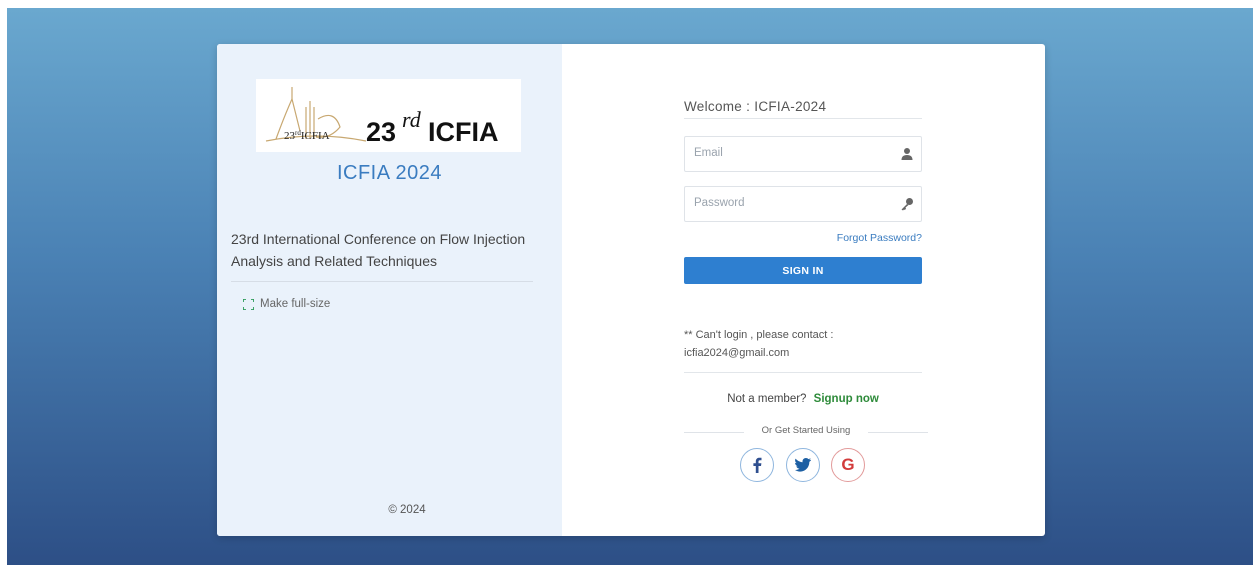 This screenshot has height=565, width=1253. What do you see at coordinates (388, 115) in the screenshot?
I see `conference-logo: 23rdICFIA 23 rd ICFIA` at bounding box center [388, 115].